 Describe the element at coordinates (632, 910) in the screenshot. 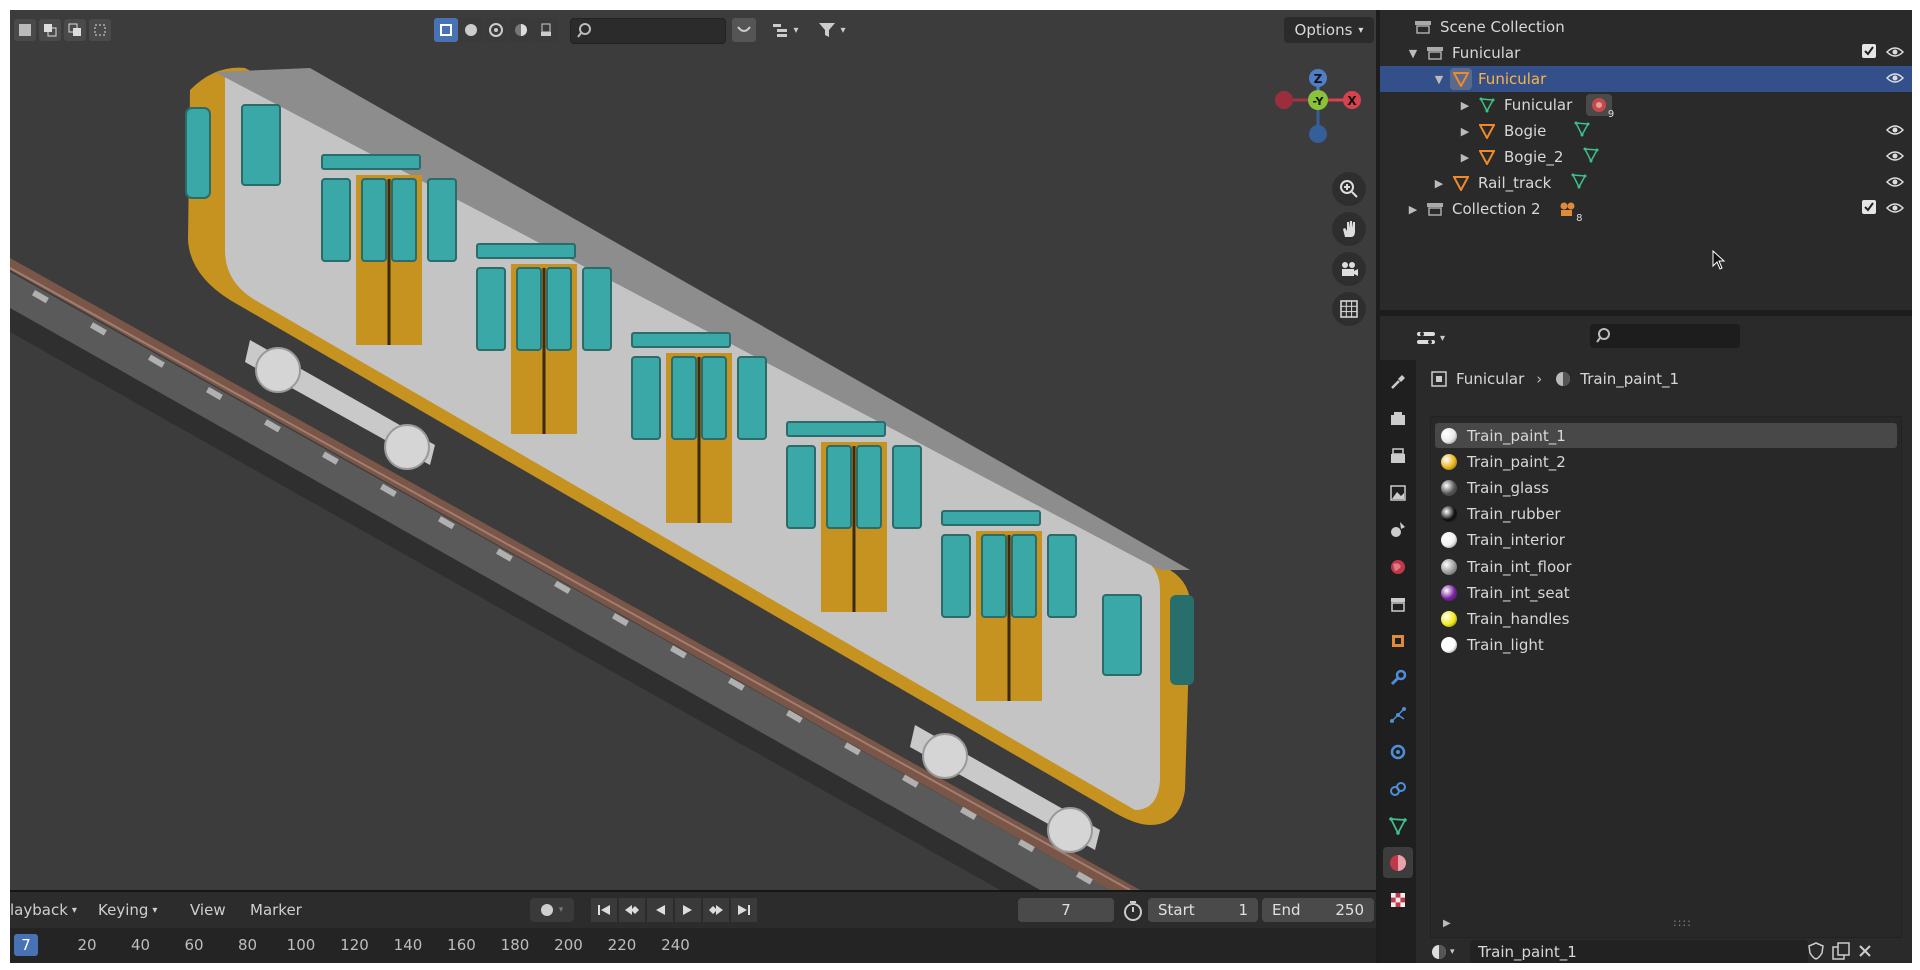

I see `prev-keyframe-icon` at that location.